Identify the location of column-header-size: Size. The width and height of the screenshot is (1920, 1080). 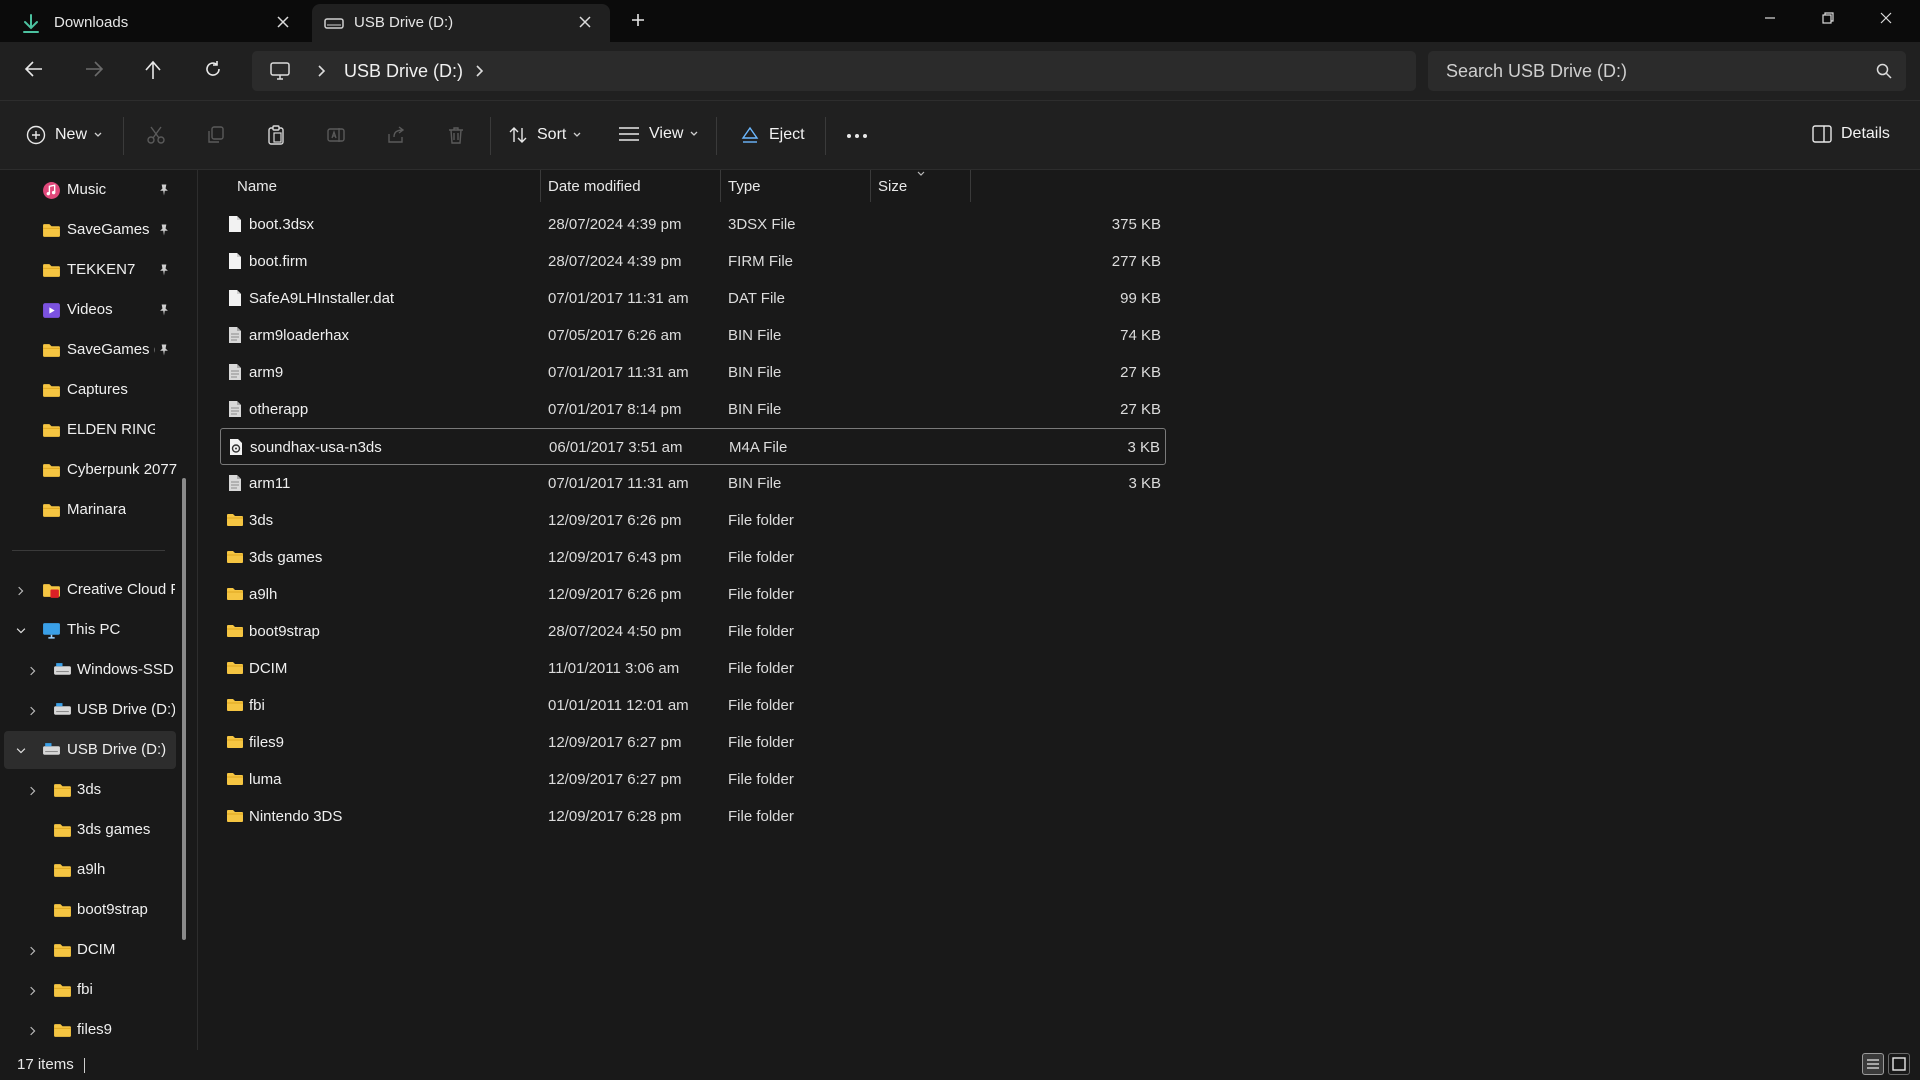
(892, 186).